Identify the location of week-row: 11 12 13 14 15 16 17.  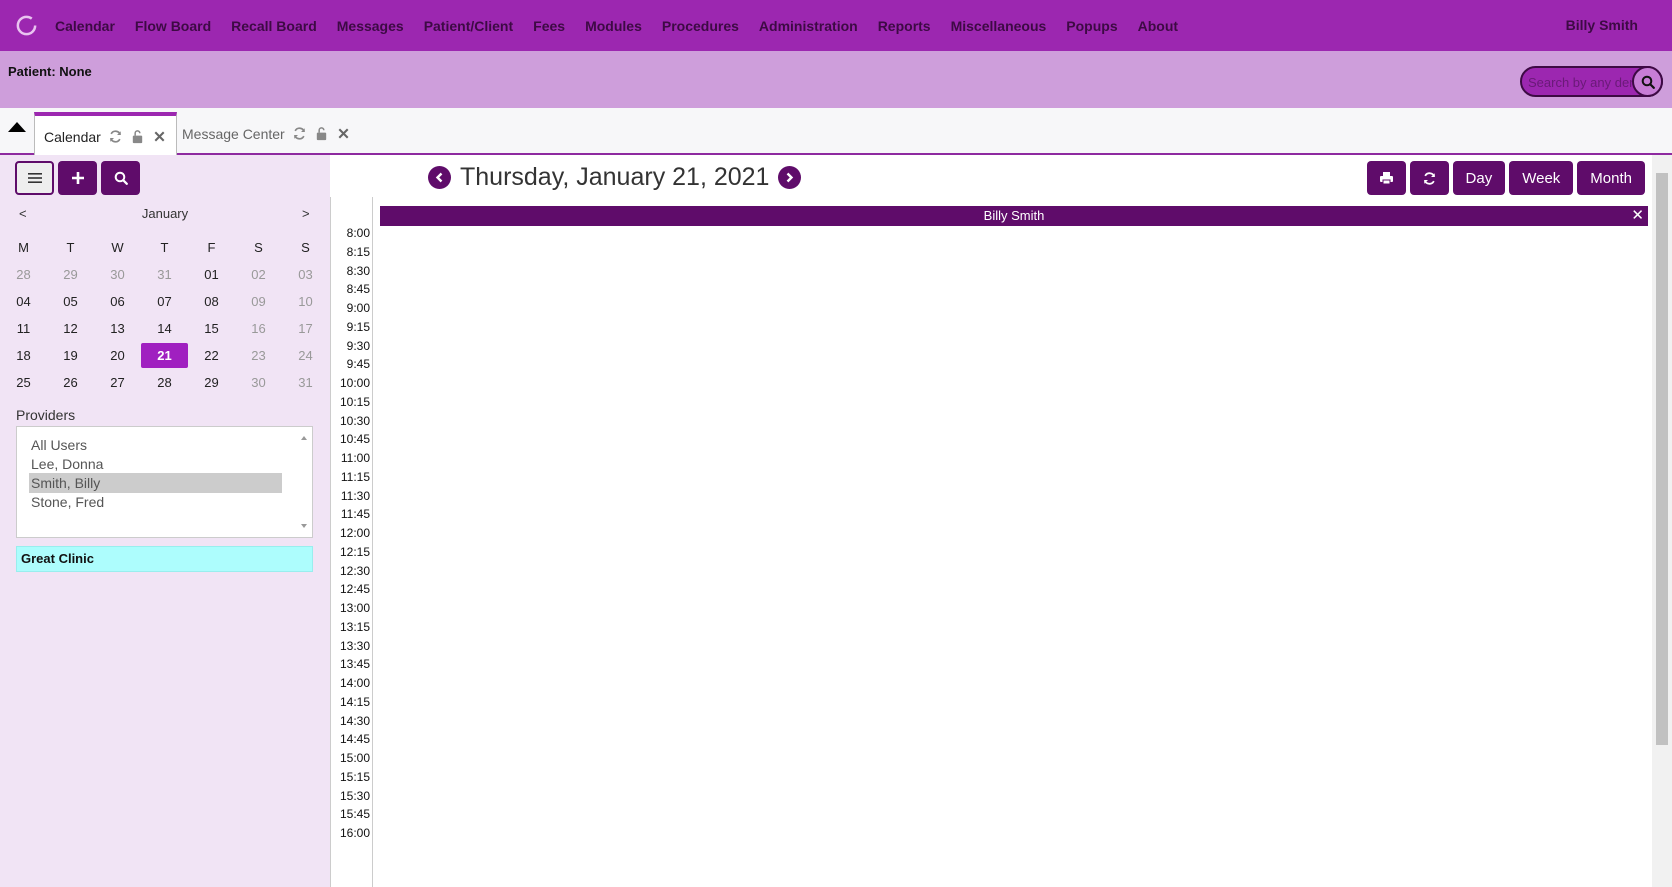
(165, 328).